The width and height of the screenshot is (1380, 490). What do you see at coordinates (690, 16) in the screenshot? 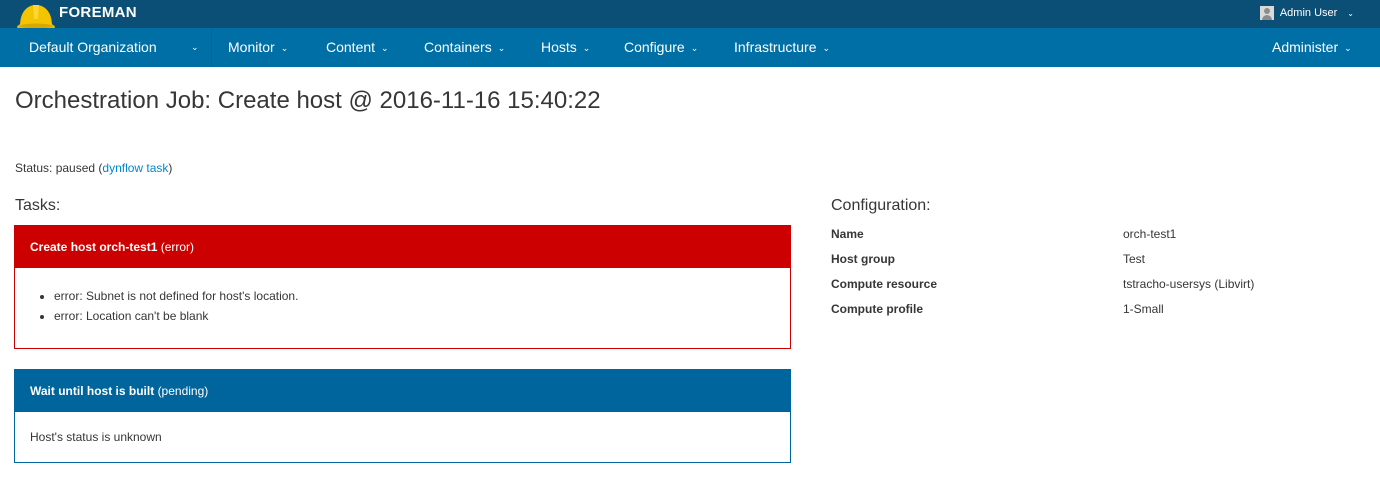
I see `top-bar: FOREMAN Admin User ⌄` at bounding box center [690, 16].